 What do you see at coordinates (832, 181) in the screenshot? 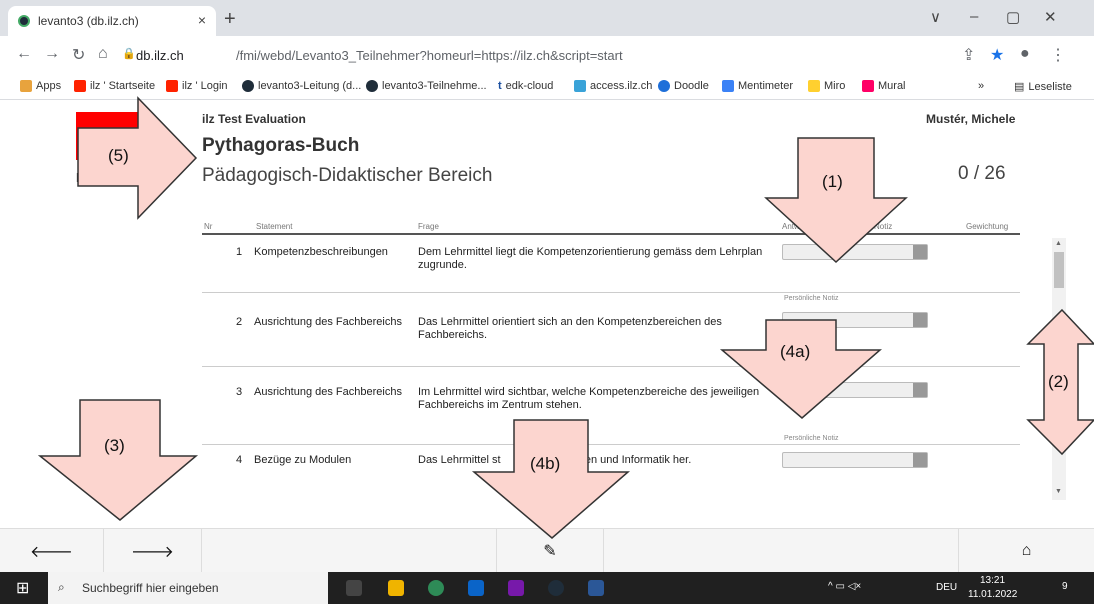
I see `annotation-label-1: (1)` at bounding box center [832, 181].